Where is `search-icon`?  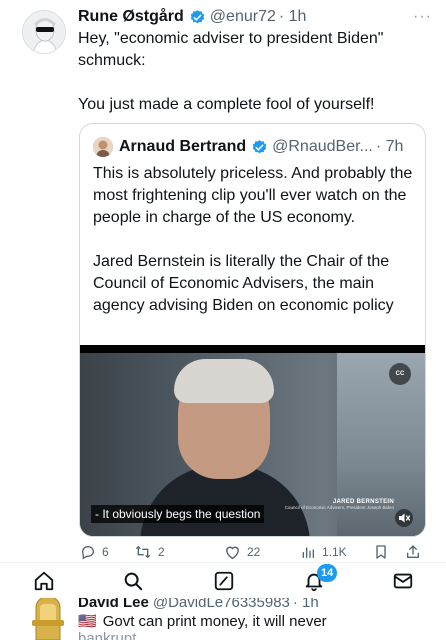 search-icon is located at coordinates (133, 581).